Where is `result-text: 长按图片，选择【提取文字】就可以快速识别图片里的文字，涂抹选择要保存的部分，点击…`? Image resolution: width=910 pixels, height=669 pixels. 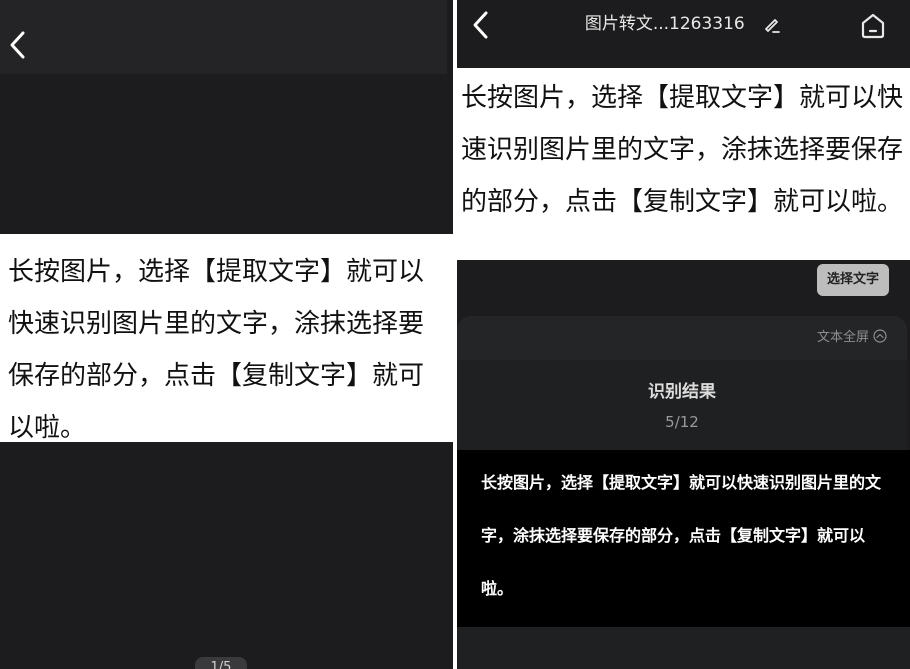
result-text: 长按图片，选择【提取文字】就可以快速识别图片里的文字，涂抹选择要保存的部分，点击… is located at coordinates (685, 535).